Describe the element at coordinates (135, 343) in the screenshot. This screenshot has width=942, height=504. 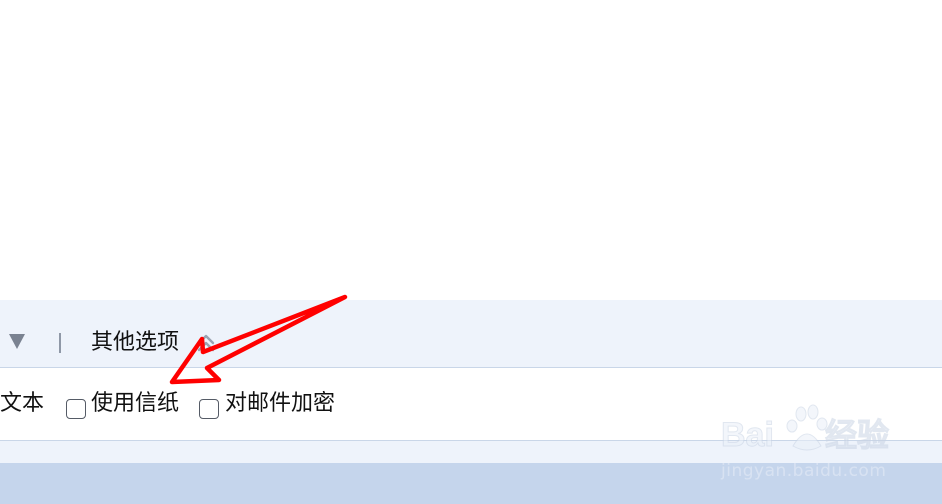
I see `other-options-toggle: 其他选项` at that location.